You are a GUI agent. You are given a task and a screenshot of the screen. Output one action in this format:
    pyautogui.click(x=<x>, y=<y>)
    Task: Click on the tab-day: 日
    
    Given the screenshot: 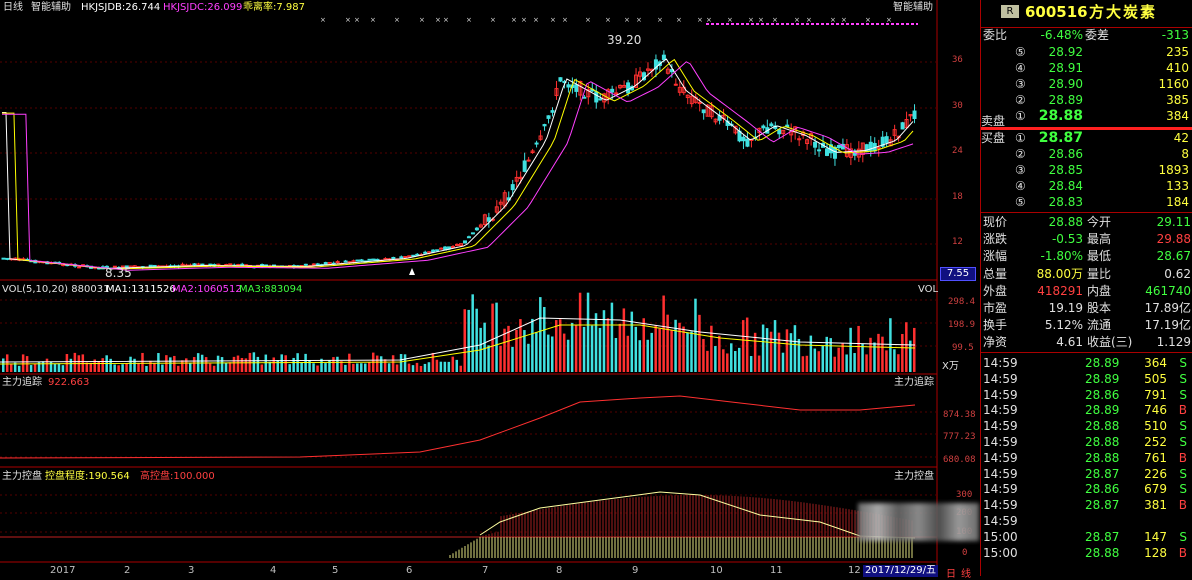 What is the action you would take?
    pyautogui.click(x=951, y=572)
    